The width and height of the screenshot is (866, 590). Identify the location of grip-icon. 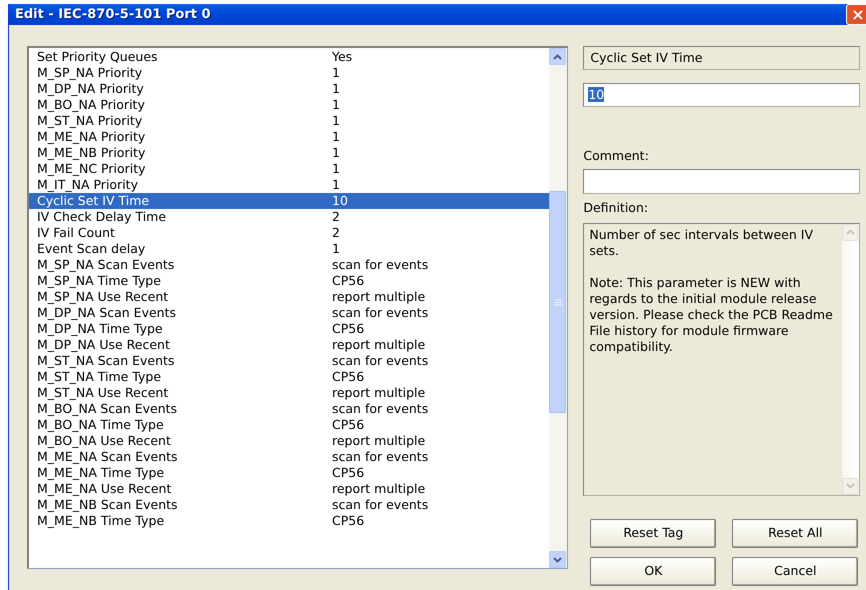
(558, 302).